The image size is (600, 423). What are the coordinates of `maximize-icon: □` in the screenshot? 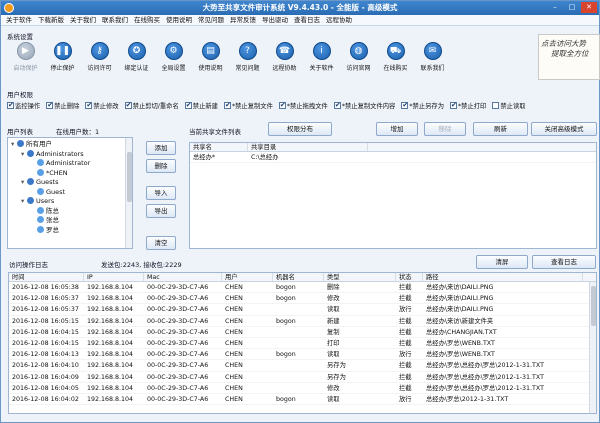 It's located at (572, 7).